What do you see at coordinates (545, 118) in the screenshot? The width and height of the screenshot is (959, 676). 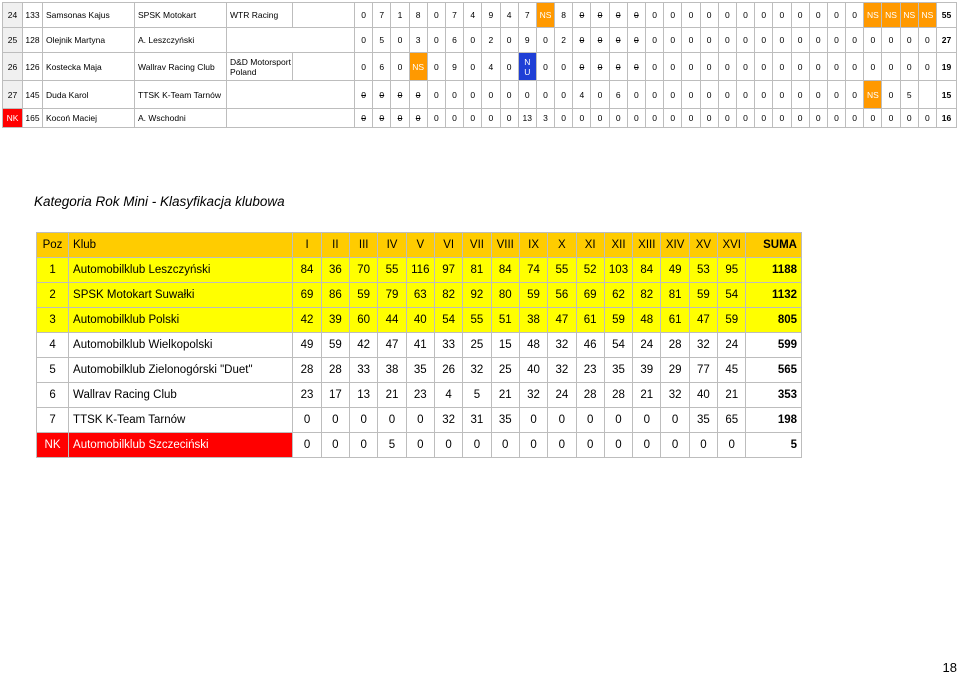 I see `driver-race-score: 3` at bounding box center [545, 118].